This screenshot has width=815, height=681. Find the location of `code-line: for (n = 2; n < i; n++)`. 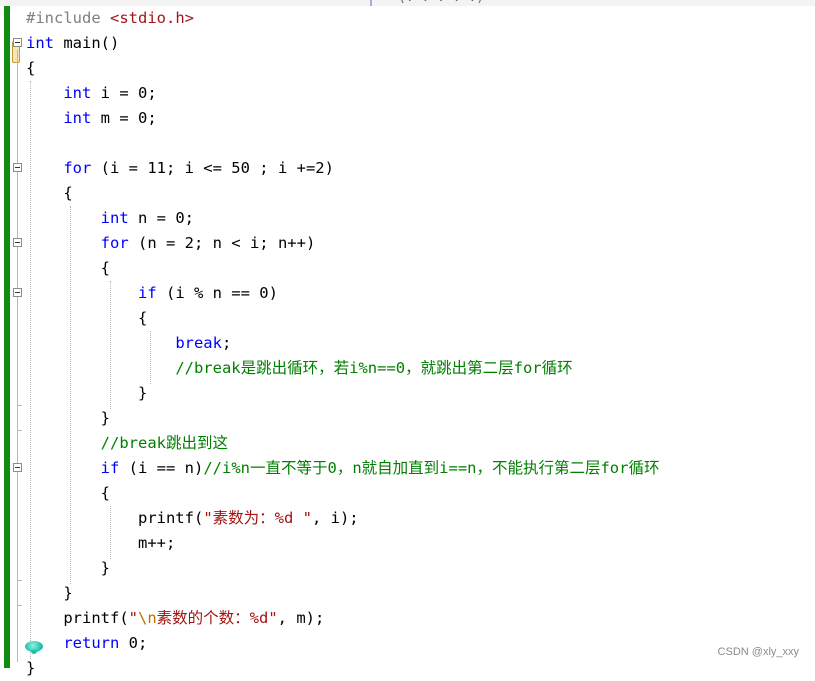

code-line: for (n = 2; n < i; n++) is located at coordinates (420, 243).